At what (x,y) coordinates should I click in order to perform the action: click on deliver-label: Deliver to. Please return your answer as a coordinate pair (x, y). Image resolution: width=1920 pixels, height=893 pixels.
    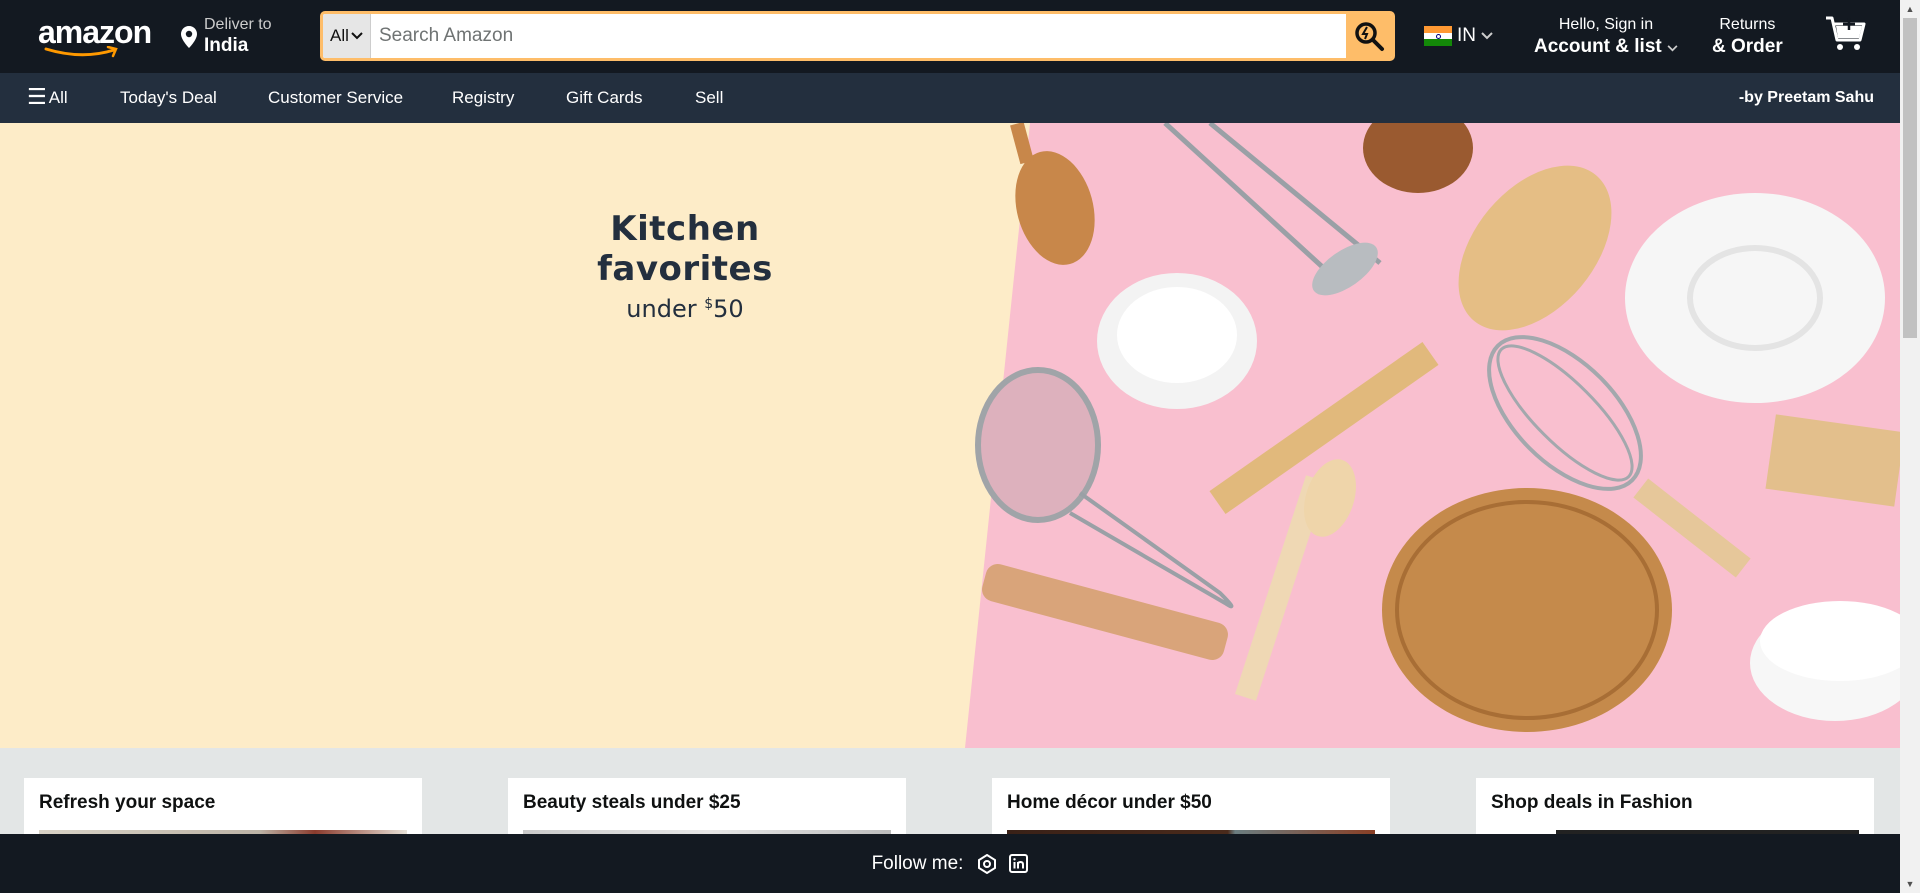
    Looking at the image, I should click on (238, 24).